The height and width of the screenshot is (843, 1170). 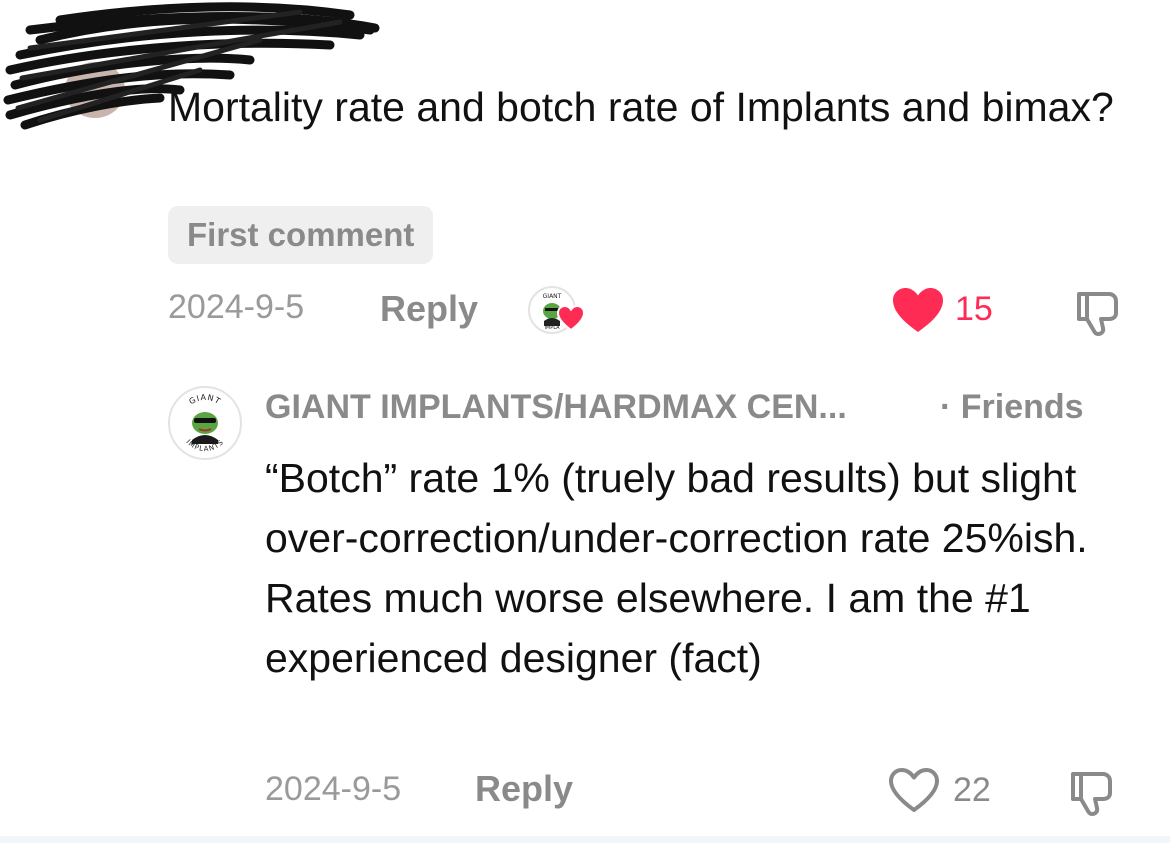 I want to click on comment-date: 2024-9-5, so click(x=236, y=307).